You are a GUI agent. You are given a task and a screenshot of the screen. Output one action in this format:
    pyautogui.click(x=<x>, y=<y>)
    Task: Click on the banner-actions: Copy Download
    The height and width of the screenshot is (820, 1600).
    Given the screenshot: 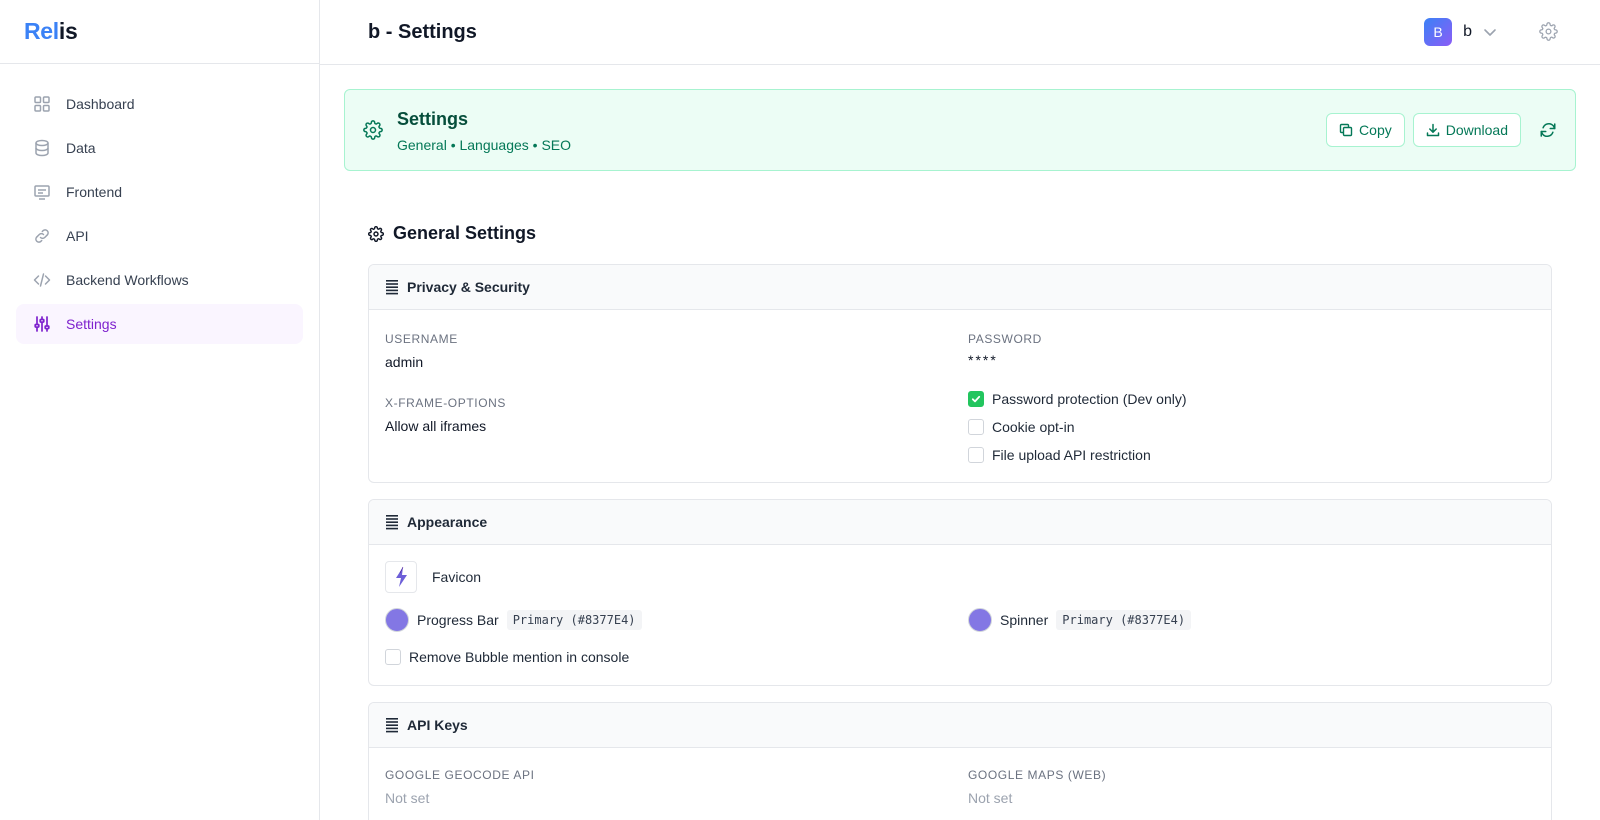 What is the action you would take?
    pyautogui.click(x=1437, y=130)
    